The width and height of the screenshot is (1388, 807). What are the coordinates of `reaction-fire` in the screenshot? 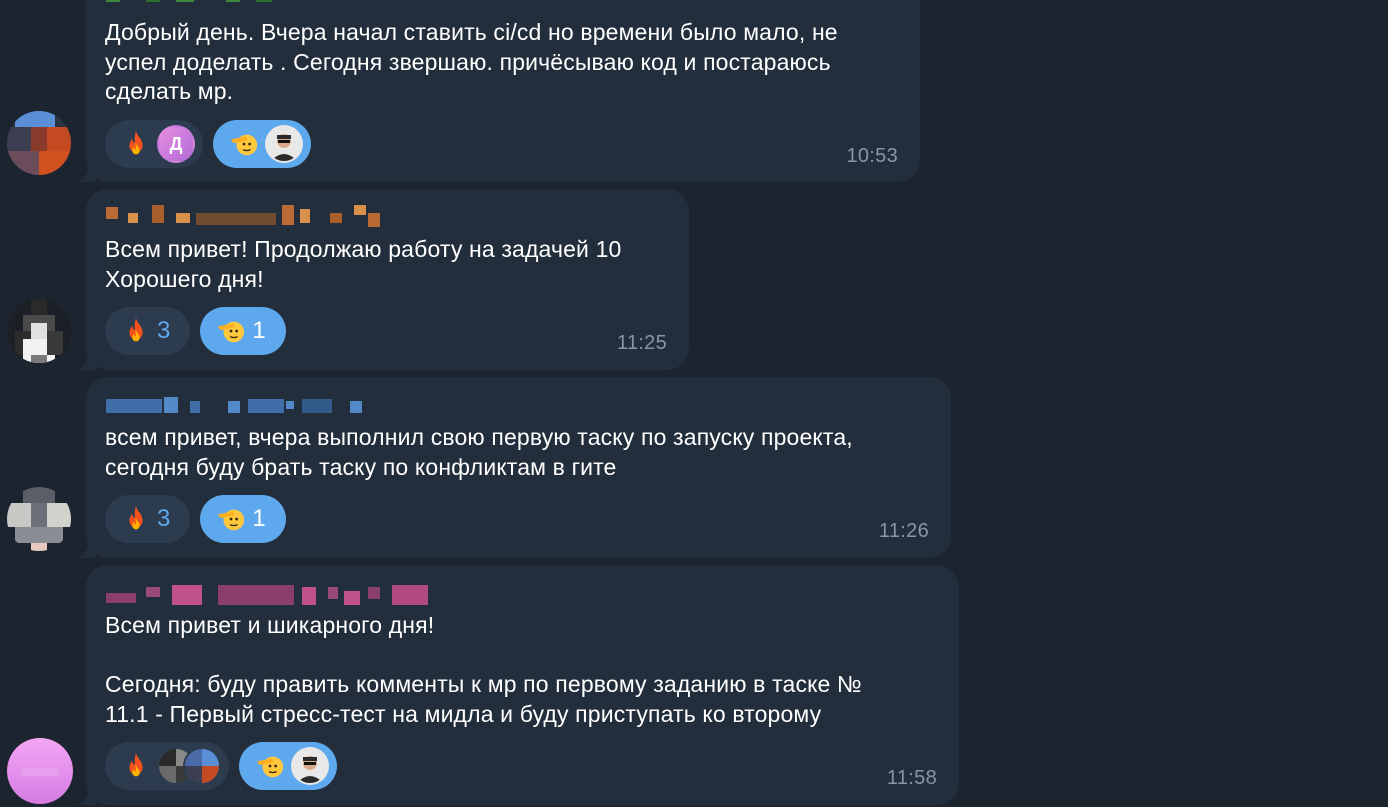 It's located at (167, 766).